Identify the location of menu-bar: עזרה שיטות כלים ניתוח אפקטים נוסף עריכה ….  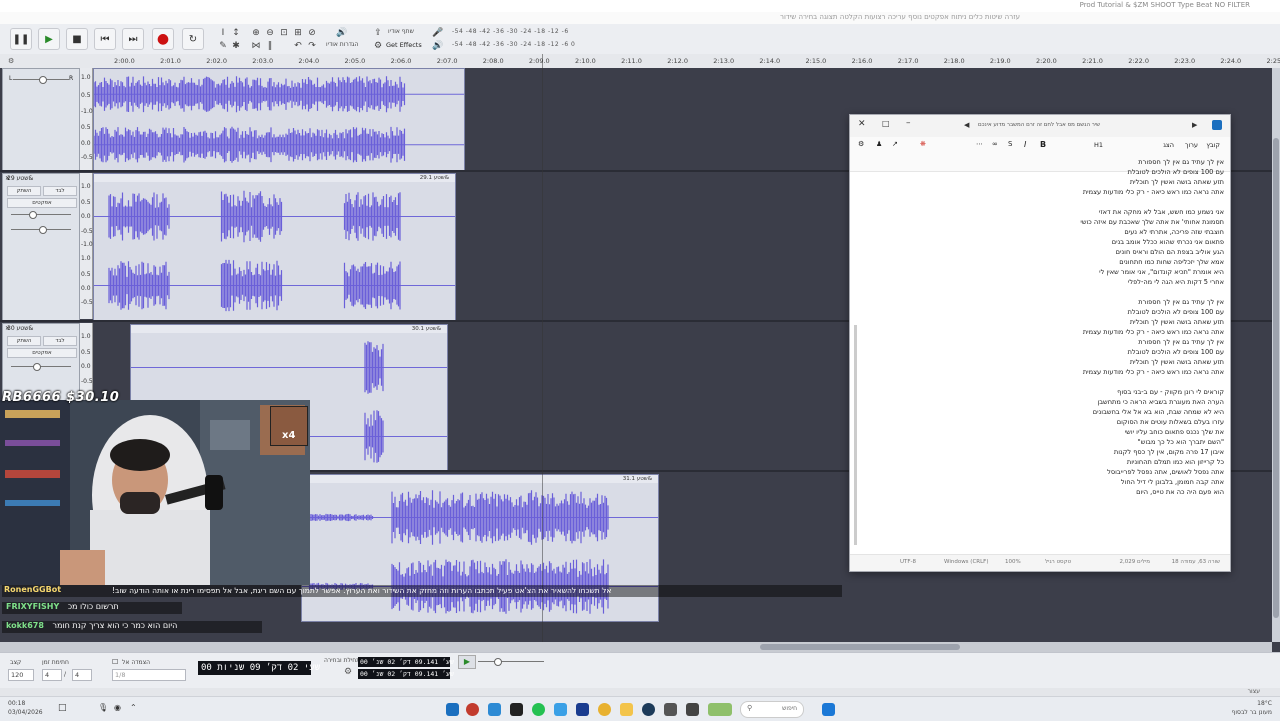
(640, 18).